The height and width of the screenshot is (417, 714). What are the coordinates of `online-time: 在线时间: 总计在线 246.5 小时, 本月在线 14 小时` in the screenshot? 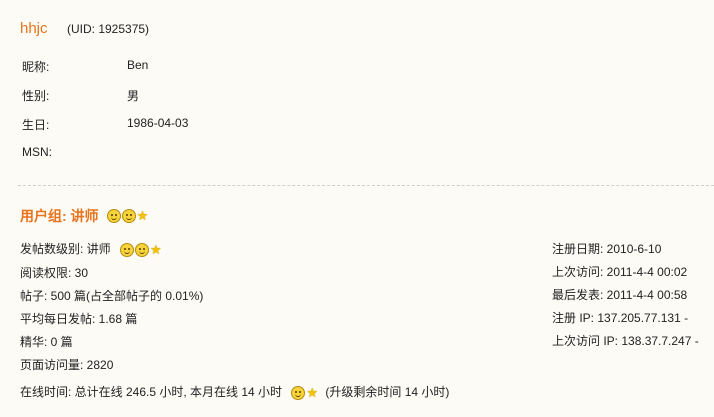 It's located at (151, 392).